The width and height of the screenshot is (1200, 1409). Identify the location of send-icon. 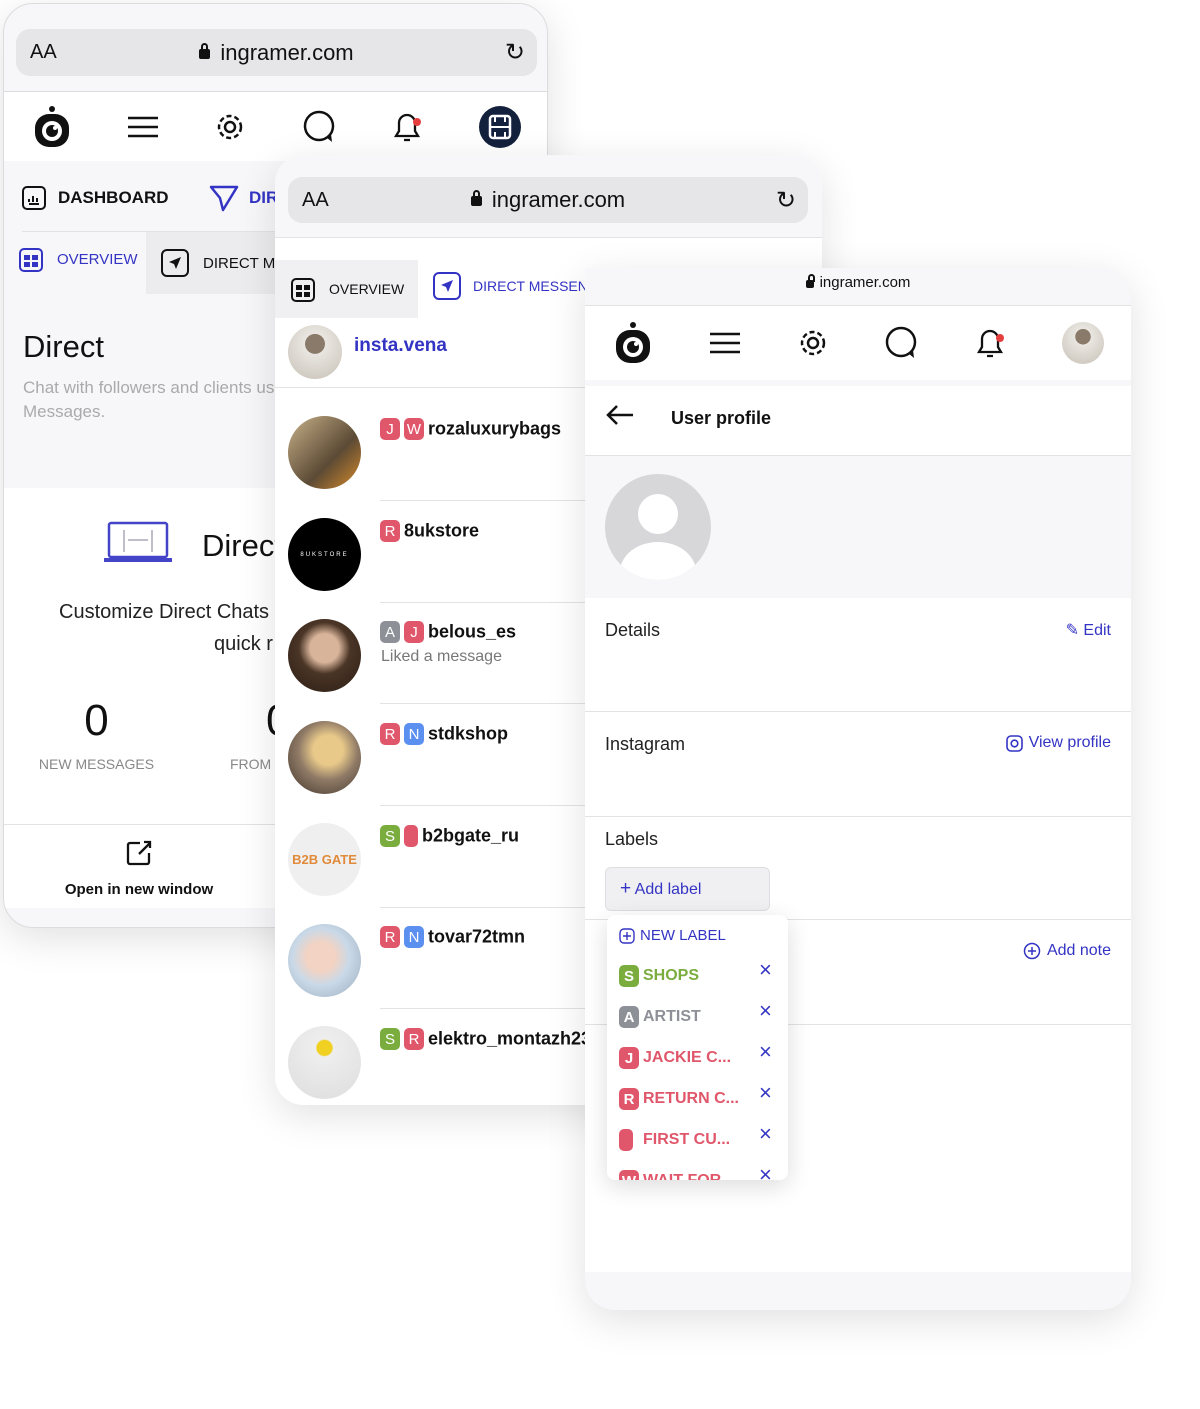
(224, 198).